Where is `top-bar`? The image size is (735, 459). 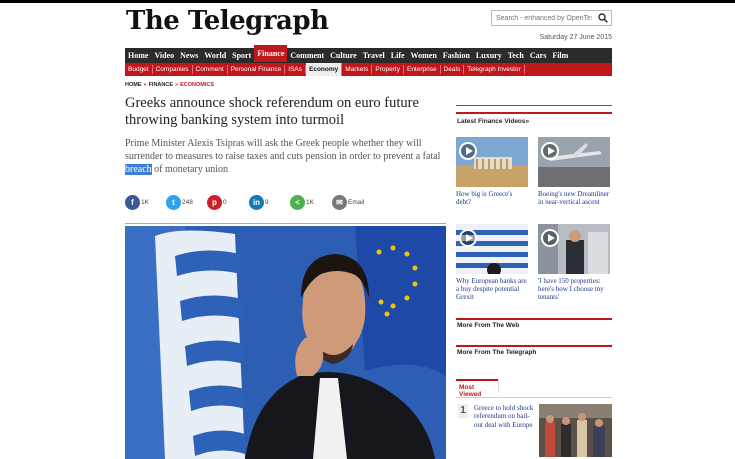
top-bar is located at coordinates (367, 1).